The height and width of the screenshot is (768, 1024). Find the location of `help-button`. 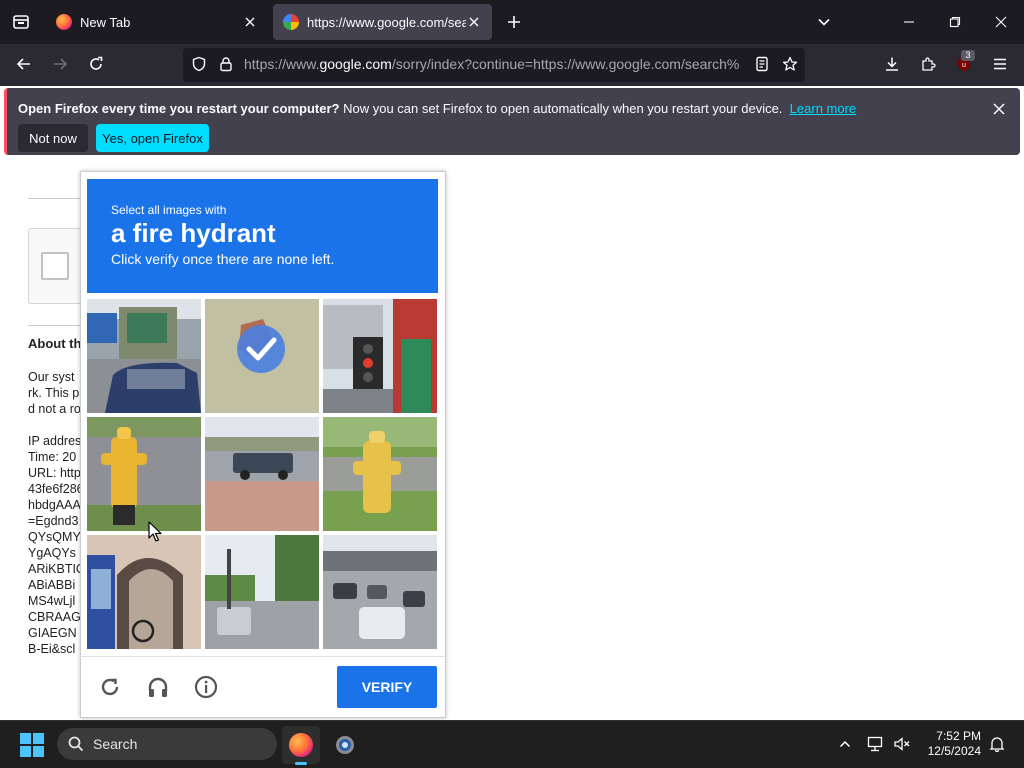

help-button is located at coordinates (206, 687).